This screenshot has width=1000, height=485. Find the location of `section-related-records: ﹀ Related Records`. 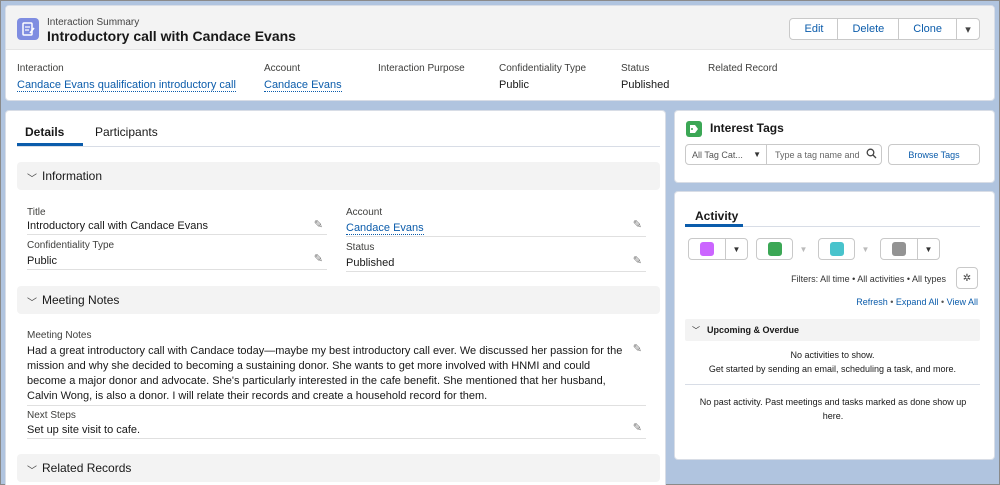

section-related-records: ﹀ Related Records is located at coordinates (338, 468).